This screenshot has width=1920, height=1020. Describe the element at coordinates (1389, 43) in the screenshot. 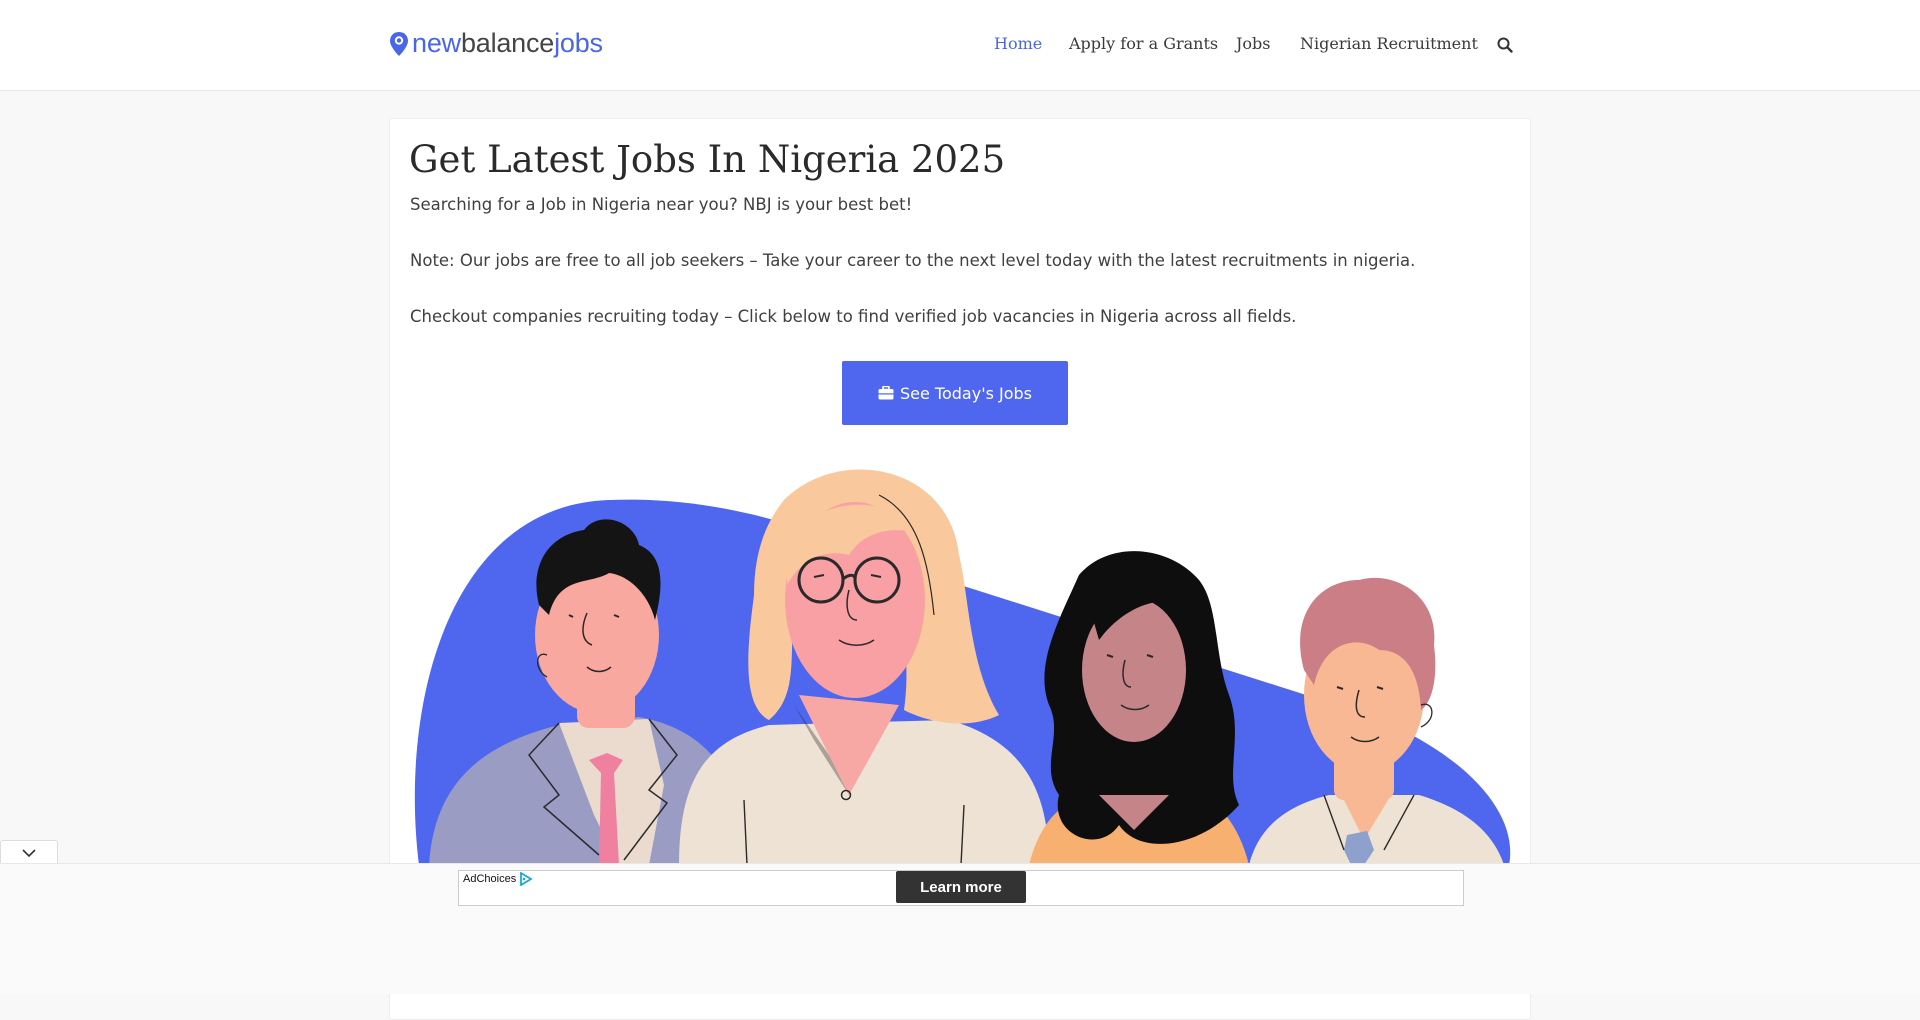

I see `nav-nigerian-recruitment: Nigerian Recruitment` at that location.